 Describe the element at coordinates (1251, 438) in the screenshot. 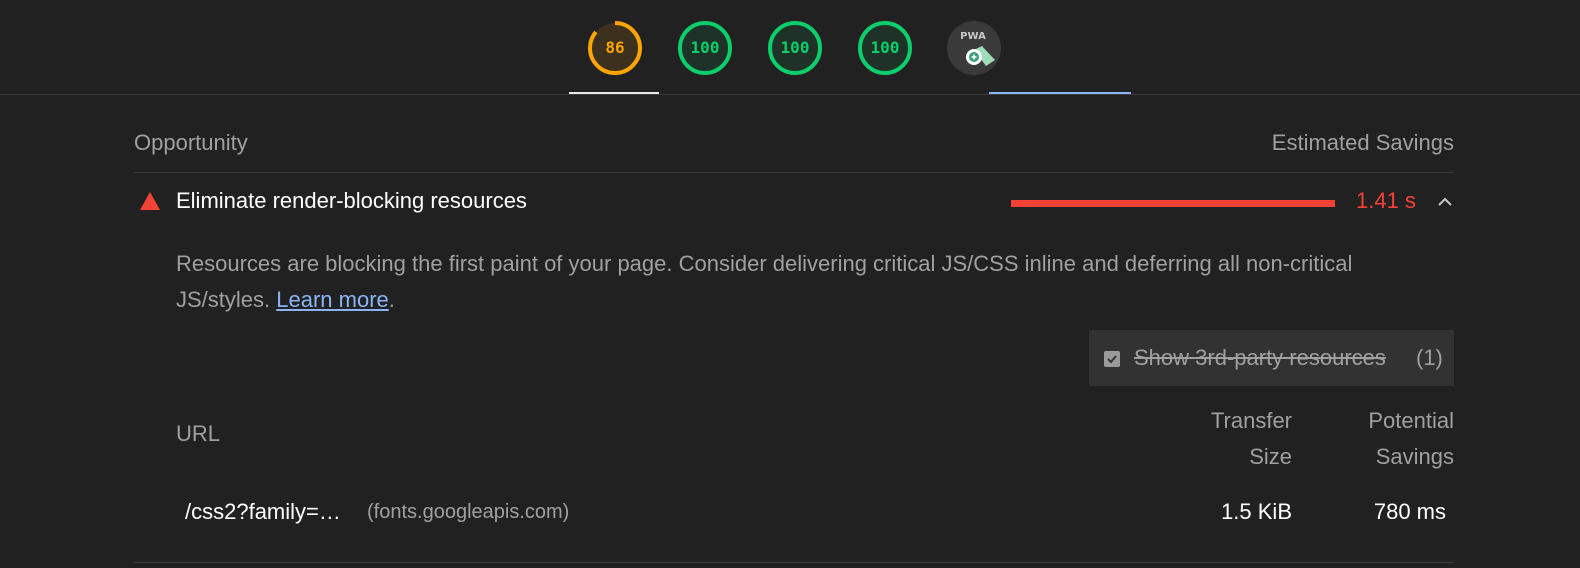

I see `transfer-size-column-header: Transfer Size` at that location.